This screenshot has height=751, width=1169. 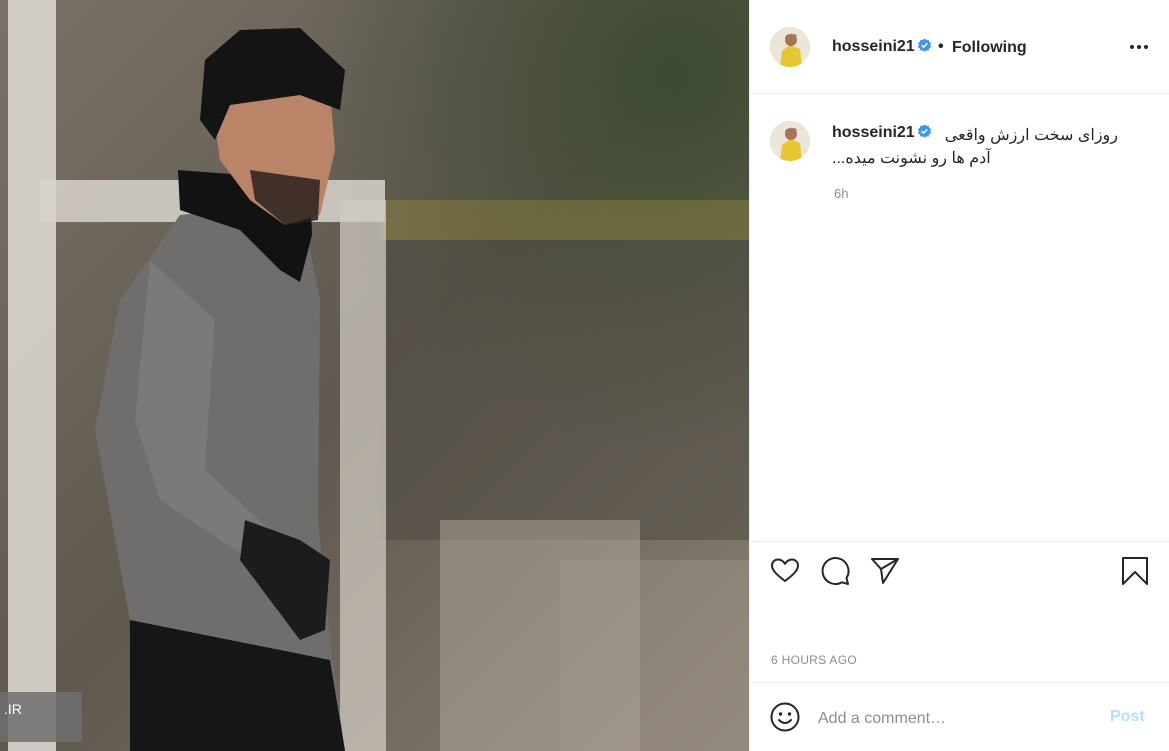 I want to click on action-bar, so click(x=959, y=571).